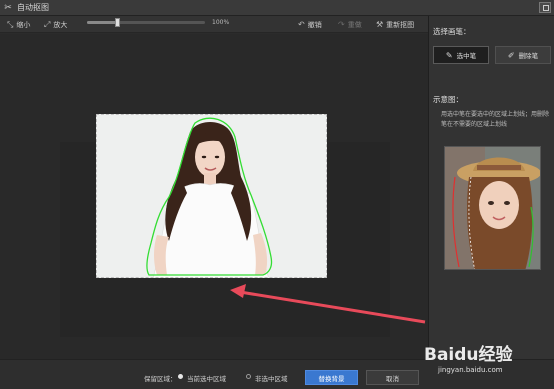 The image size is (554, 389). What do you see at coordinates (180, 376) in the screenshot?
I see `radio-current-selection` at bounding box center [180, 376].